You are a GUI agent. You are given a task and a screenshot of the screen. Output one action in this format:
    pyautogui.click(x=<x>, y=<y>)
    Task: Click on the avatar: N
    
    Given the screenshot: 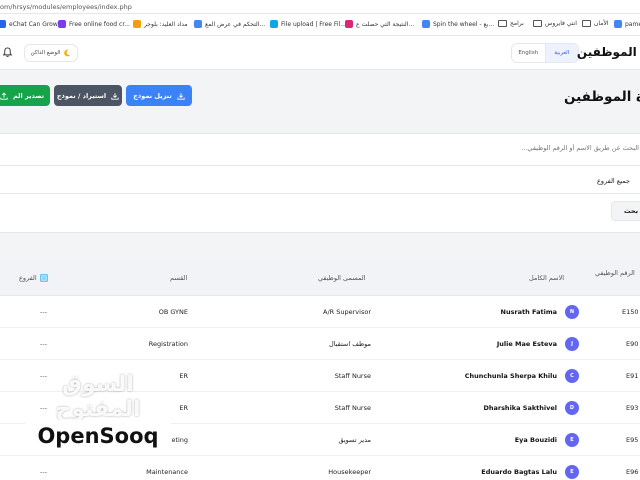 What is the action you would take?
    pyautogui.click(x=572, y=312)
    